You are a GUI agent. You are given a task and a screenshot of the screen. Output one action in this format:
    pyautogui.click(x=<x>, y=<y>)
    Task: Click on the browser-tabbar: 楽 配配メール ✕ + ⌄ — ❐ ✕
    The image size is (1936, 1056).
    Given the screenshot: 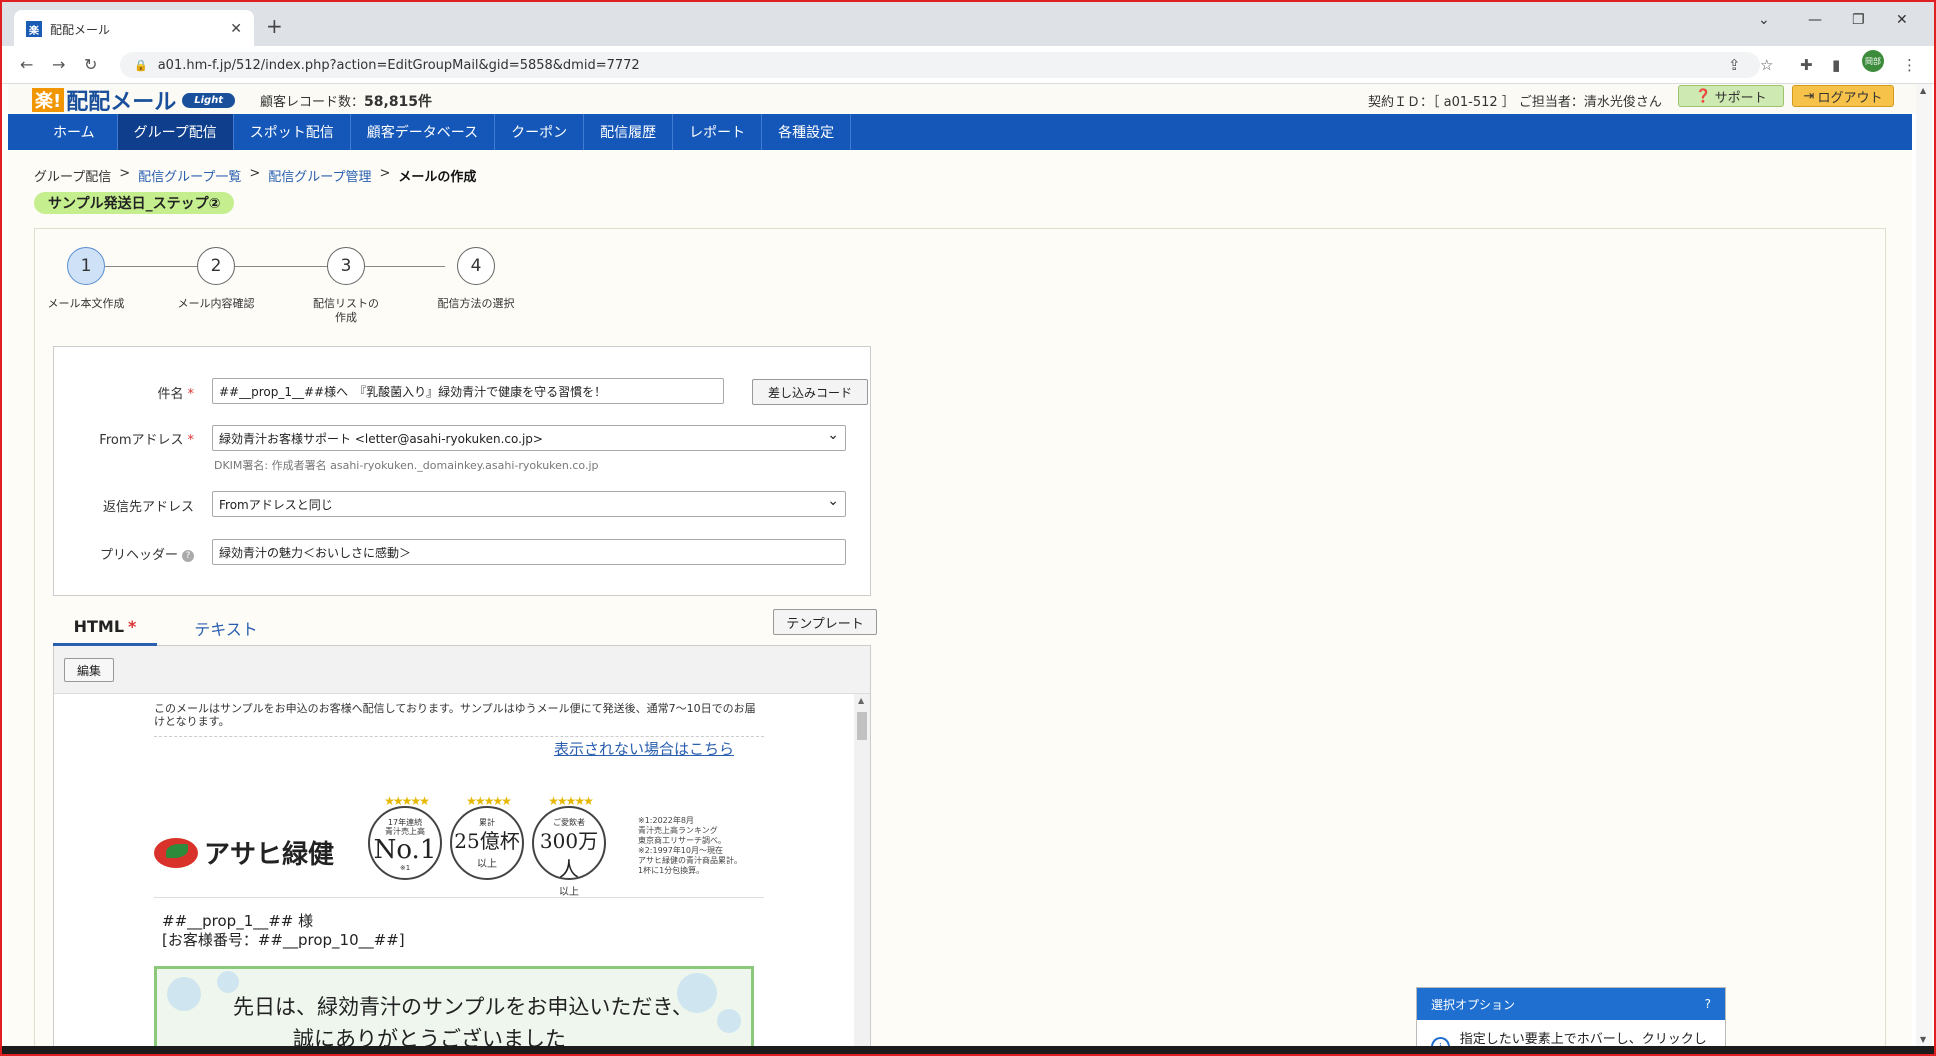 What is the action you would take?
    pyautogui.click(x=968, y=24)
    